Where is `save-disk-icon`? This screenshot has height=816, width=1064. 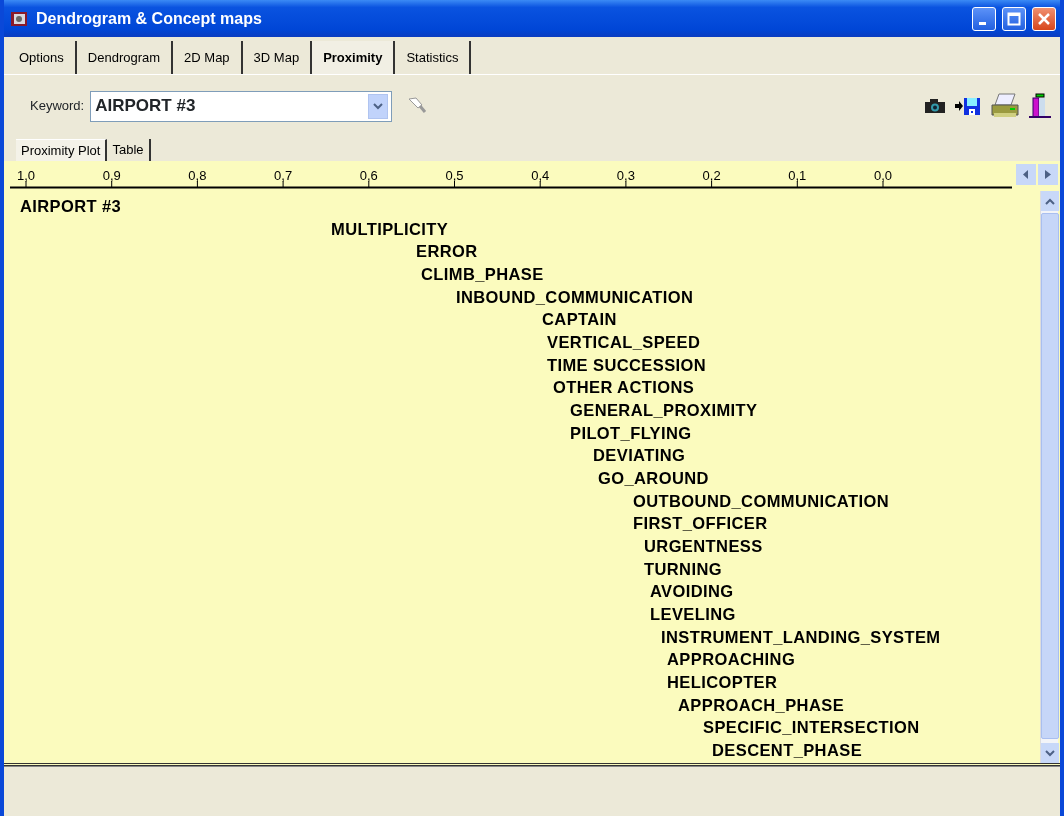
save-disk-icon is located at coordinates (968, 106).